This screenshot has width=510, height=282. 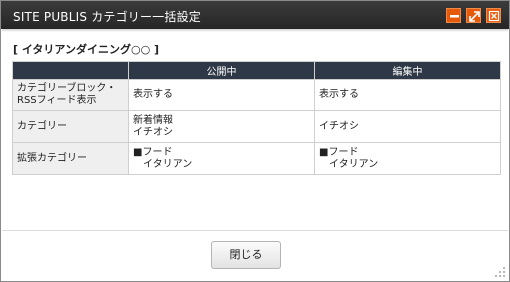 I want to click on close-icon, so click(x=494, y=16).